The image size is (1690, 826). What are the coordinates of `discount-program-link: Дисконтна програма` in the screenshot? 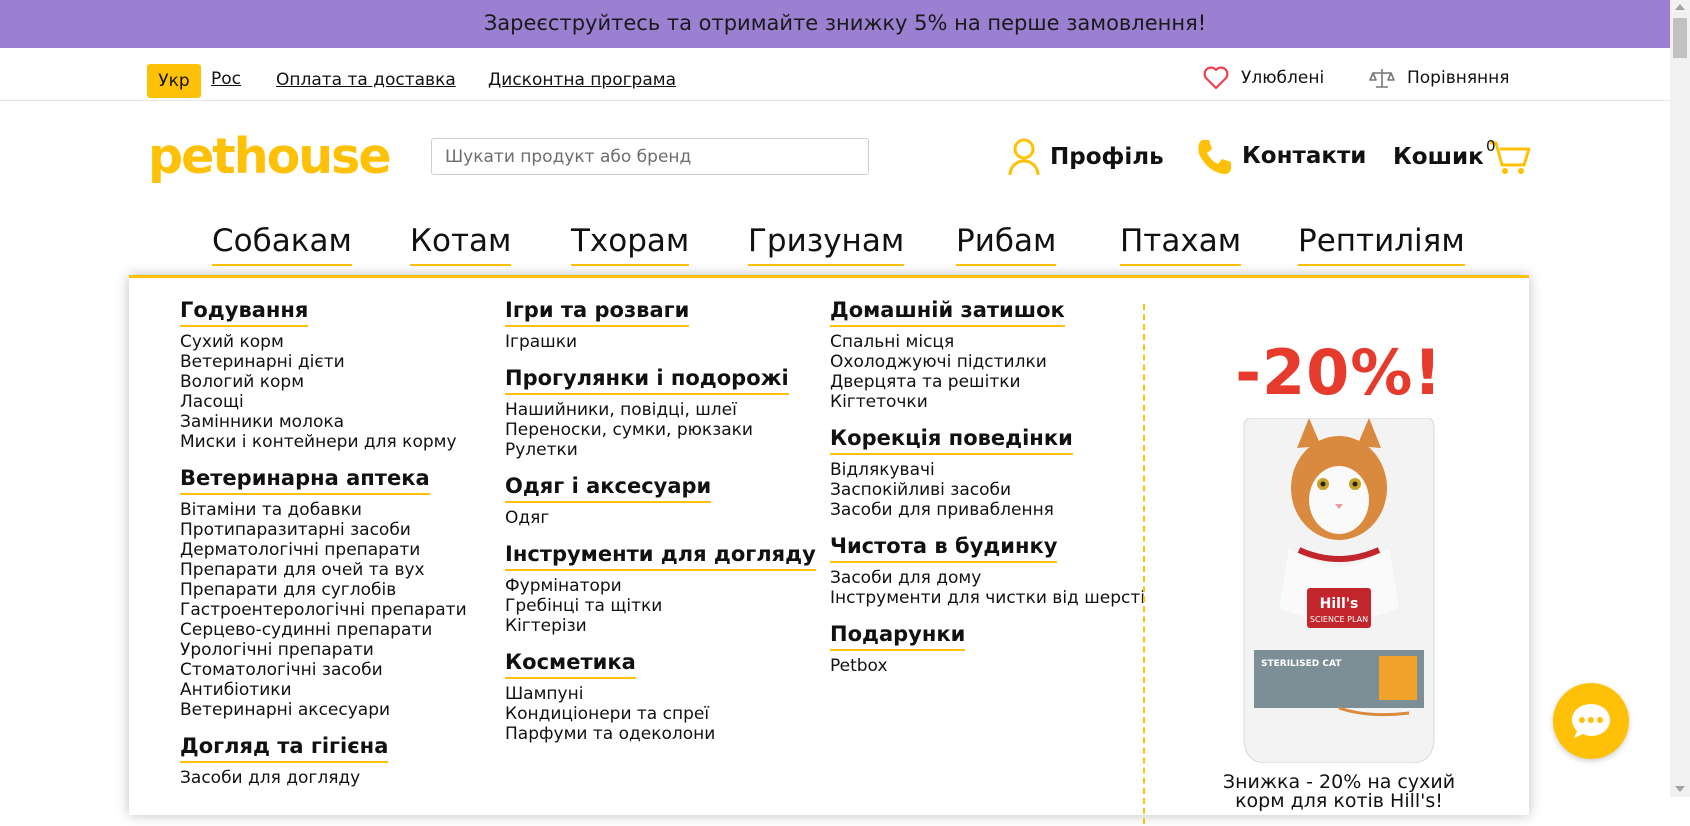 It's located at (582, 80).